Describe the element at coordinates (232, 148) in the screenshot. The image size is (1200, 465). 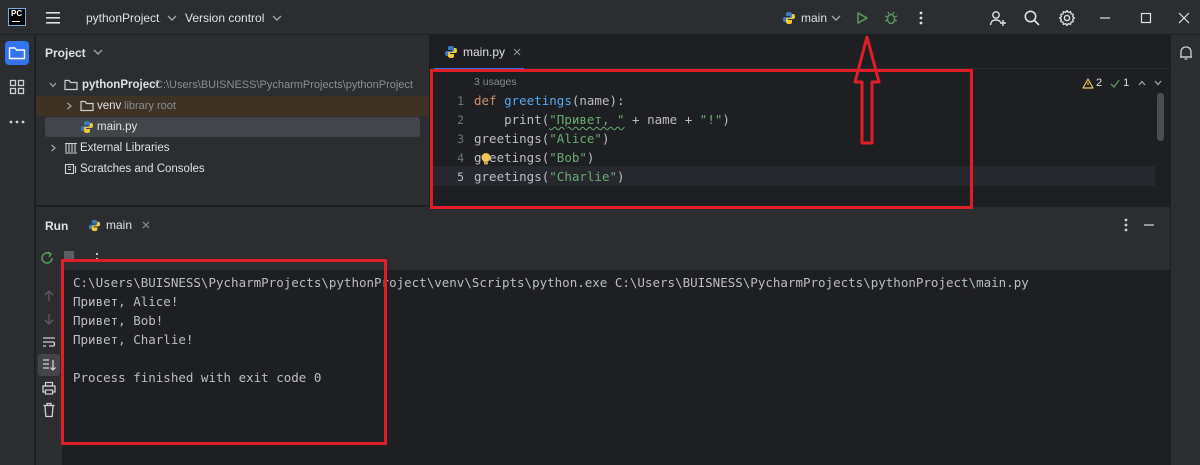
I see `tree-item-external-libraries: External Libraries` at that location.